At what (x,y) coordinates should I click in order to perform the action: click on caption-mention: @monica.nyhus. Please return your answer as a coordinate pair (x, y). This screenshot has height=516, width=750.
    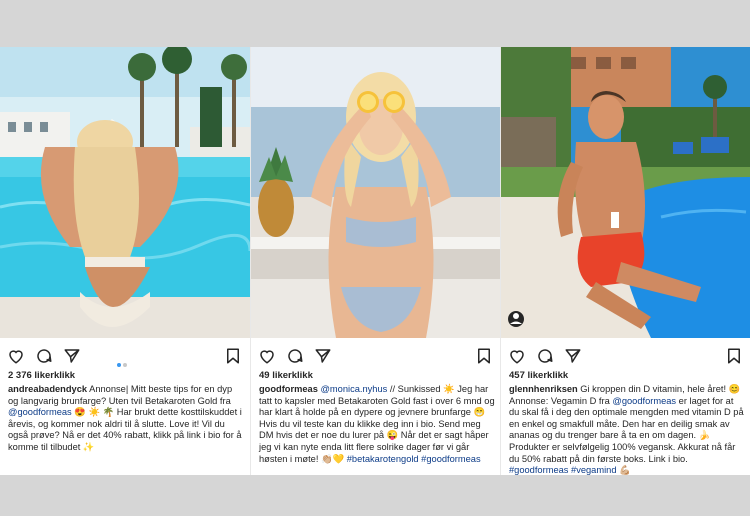
    Looking at the image, I should click on (353, 389).